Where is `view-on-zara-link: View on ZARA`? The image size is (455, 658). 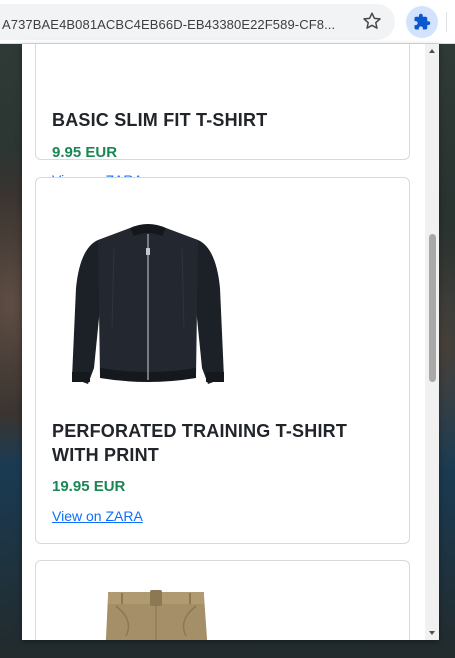 view-on-zara-link: View on ZARA is located at coordinates (97, 516).